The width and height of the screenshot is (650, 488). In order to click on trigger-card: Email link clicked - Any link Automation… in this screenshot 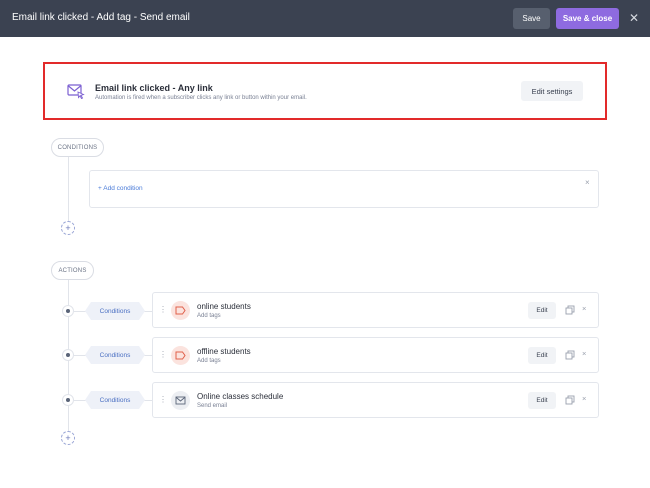, I will do `click(325, 91)`.